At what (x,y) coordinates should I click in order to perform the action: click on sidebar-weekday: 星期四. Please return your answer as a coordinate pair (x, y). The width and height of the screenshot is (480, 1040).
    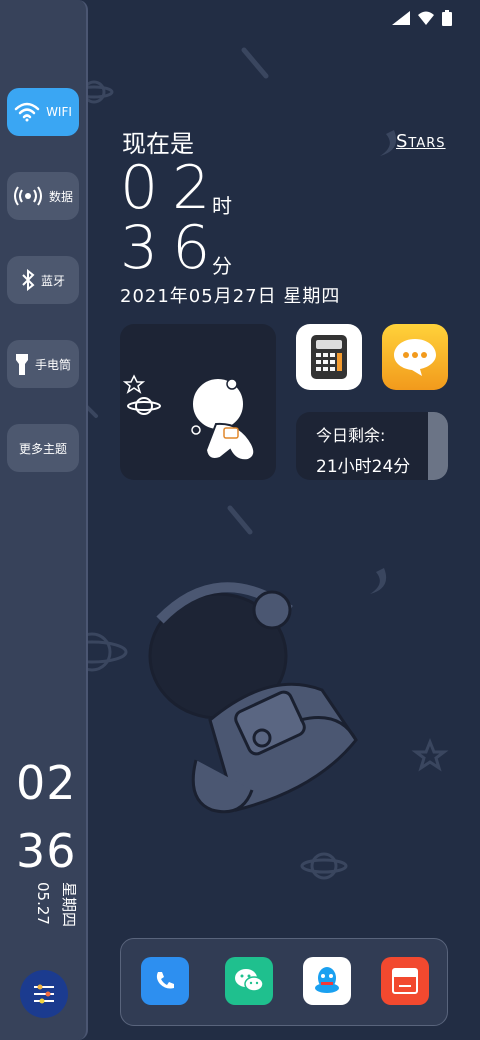
    Looking at the image, I should click on (69, 905).